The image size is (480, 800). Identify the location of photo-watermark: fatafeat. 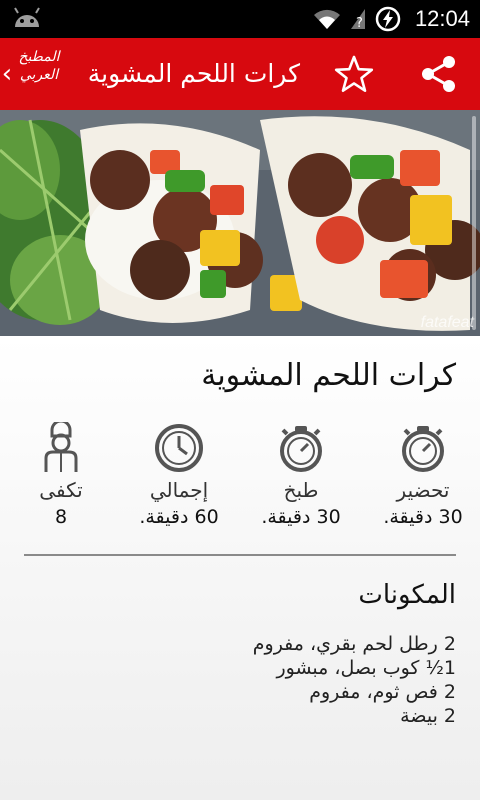
(447, 322).